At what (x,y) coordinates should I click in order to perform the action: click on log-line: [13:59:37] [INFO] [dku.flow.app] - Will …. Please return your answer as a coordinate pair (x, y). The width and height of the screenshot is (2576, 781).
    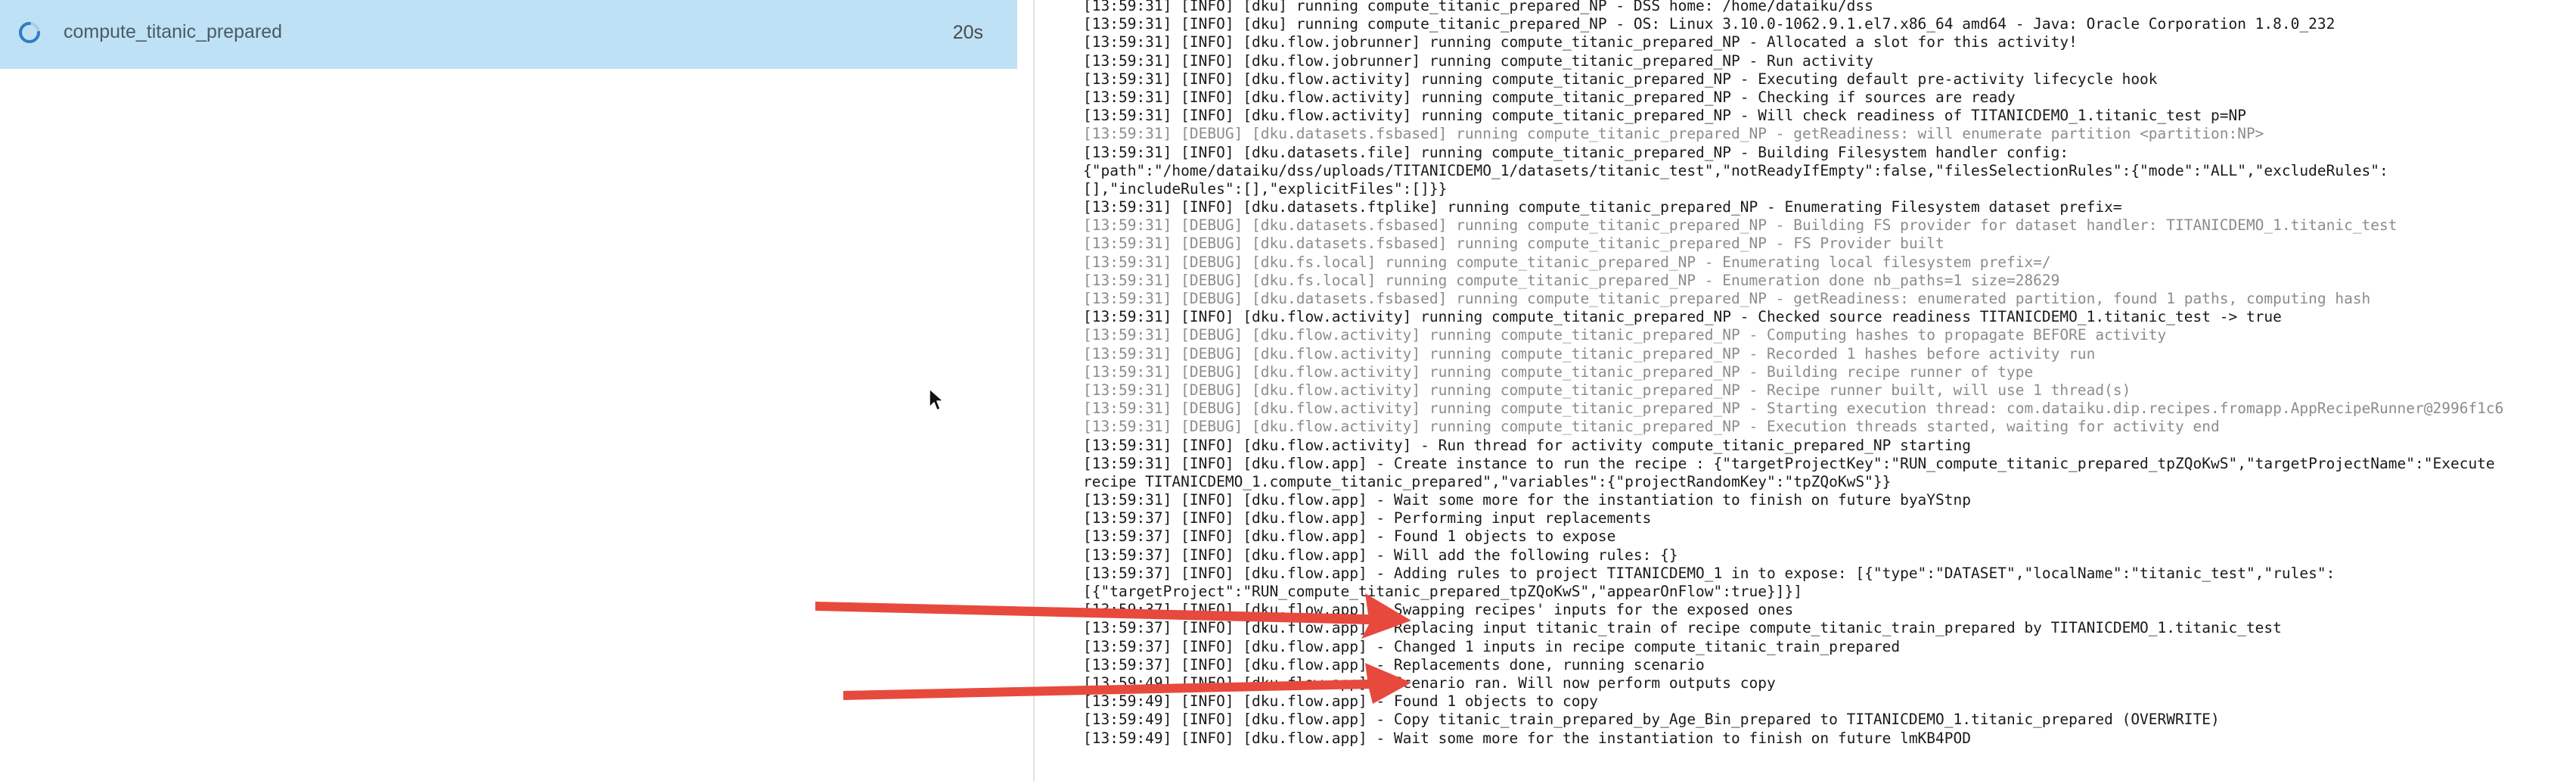
    Looking at the image, I should click on (1380, 555).